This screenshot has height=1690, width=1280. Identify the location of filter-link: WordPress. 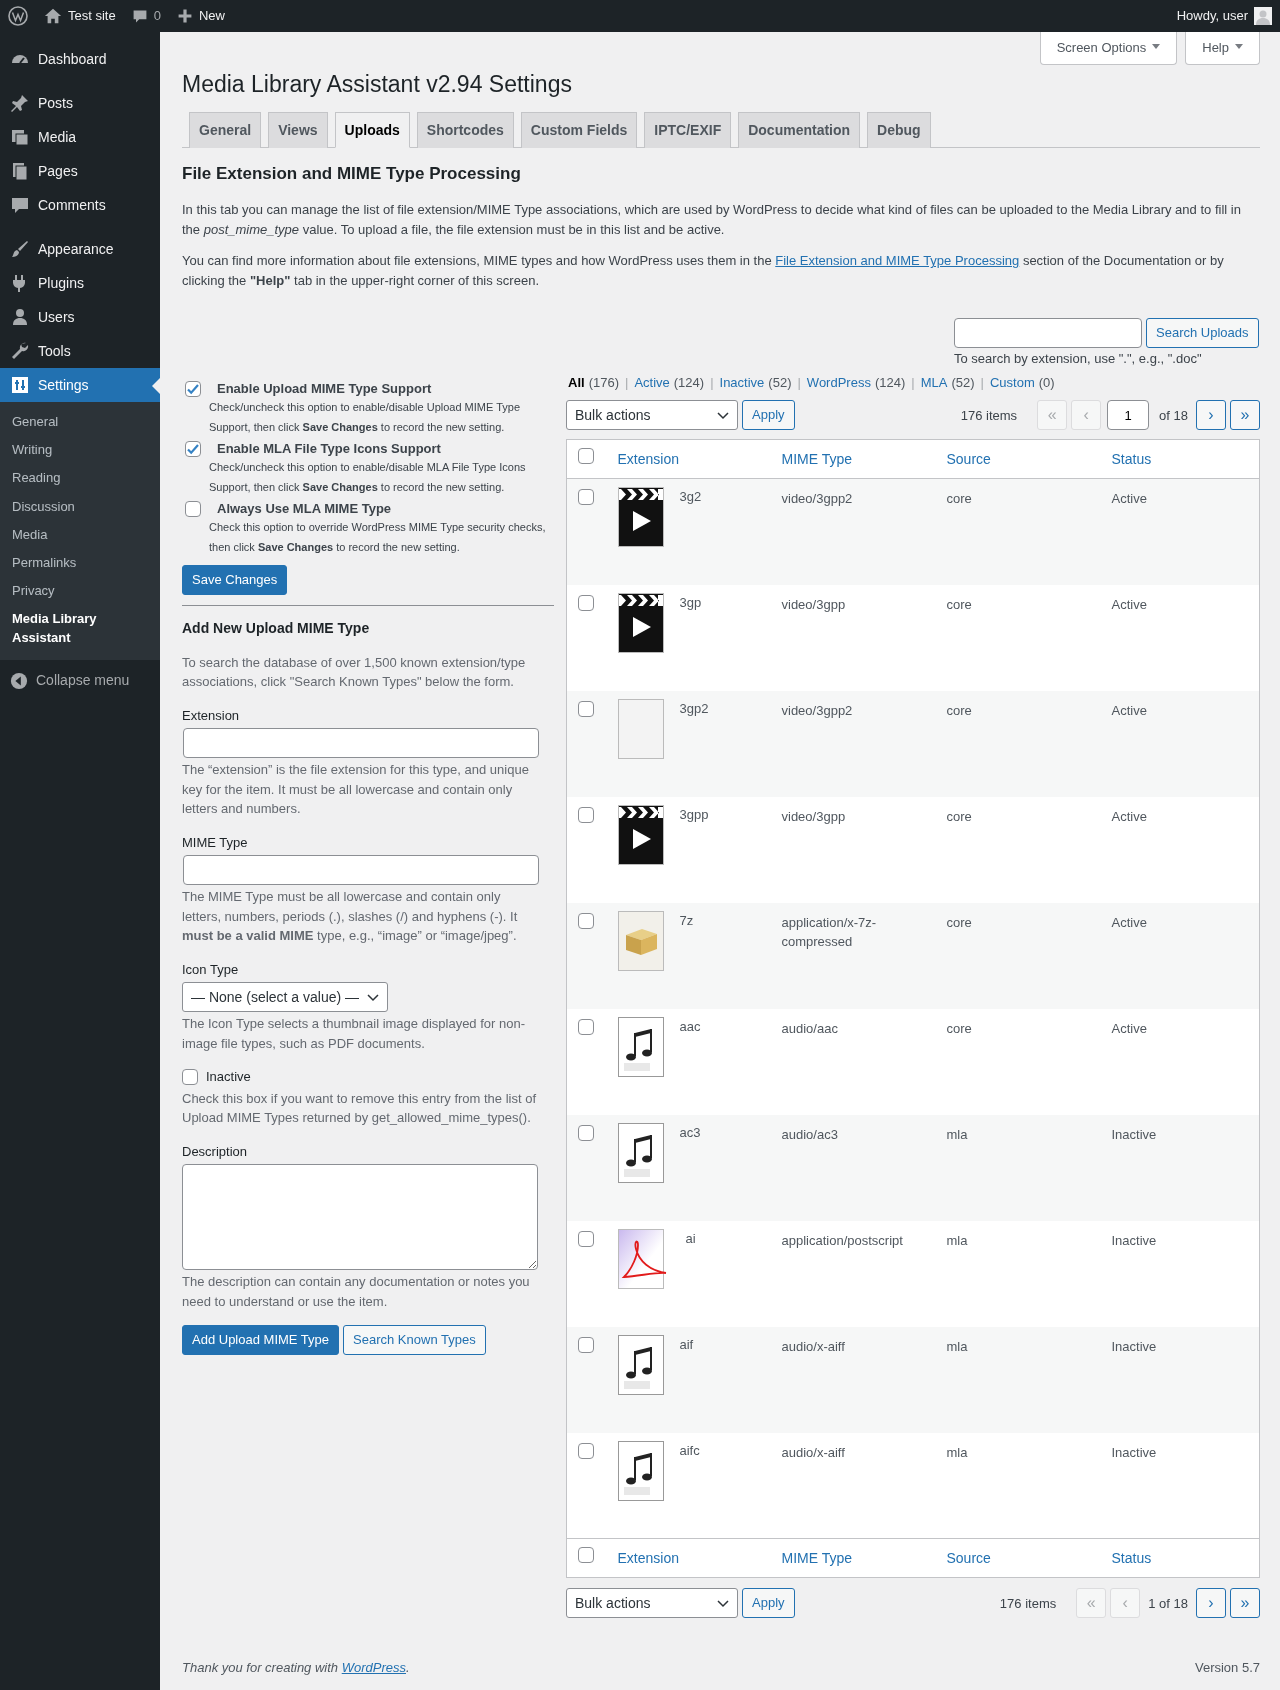
(838, 383).